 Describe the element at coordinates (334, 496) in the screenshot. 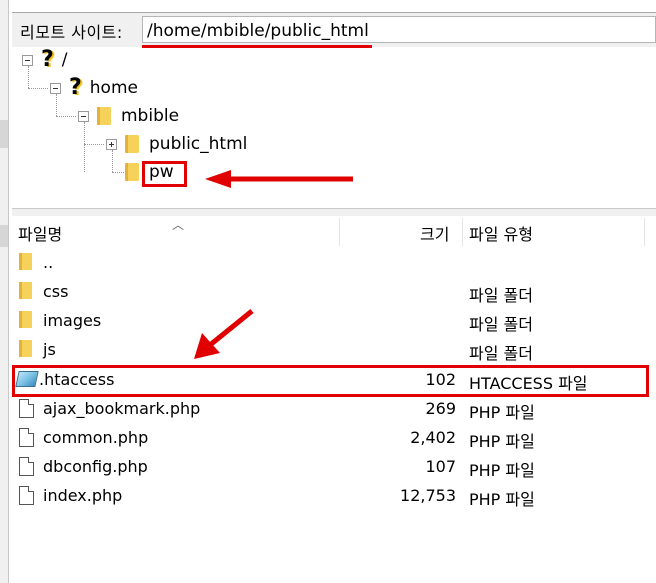

I see `file-row-index: index.php 12,753 PHP 파일` at that location.